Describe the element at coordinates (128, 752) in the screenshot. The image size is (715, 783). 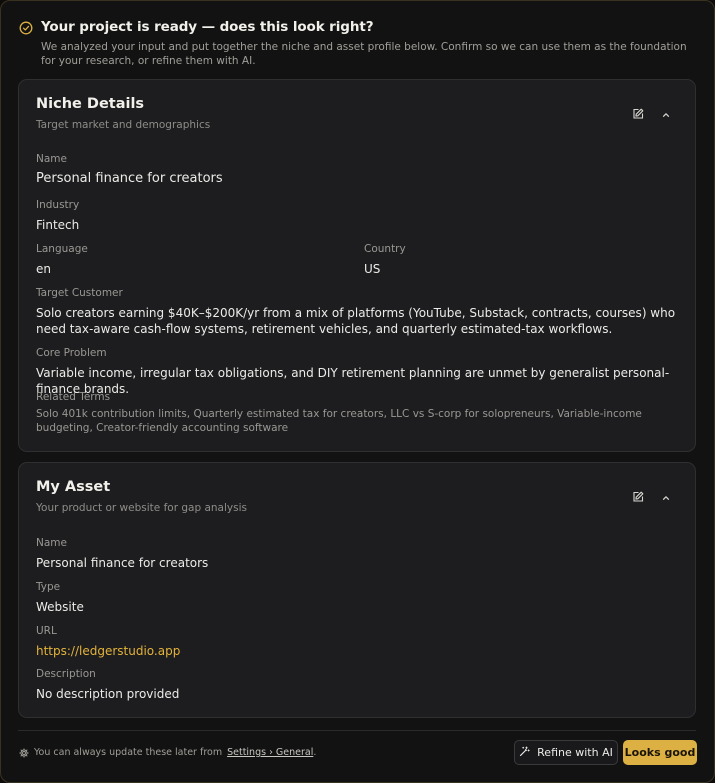
I see `footer-note-text: You can always update these later from` at that location.